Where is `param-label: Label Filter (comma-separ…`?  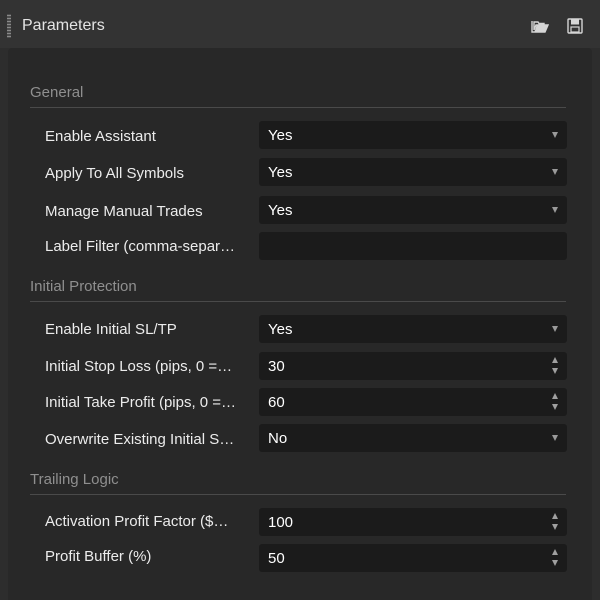 param-label: Label Filter (comma-separ… is located at coordinates (140, 246).